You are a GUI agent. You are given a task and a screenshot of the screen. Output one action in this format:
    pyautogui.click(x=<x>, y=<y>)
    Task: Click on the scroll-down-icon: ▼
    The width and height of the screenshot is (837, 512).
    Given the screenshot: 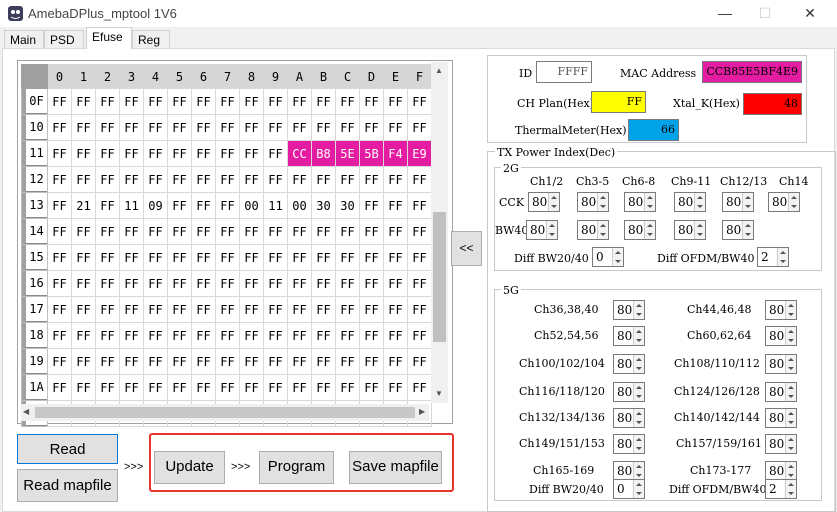 What is the action you would take?
    pyautogui.click(x=439, y=393)
    